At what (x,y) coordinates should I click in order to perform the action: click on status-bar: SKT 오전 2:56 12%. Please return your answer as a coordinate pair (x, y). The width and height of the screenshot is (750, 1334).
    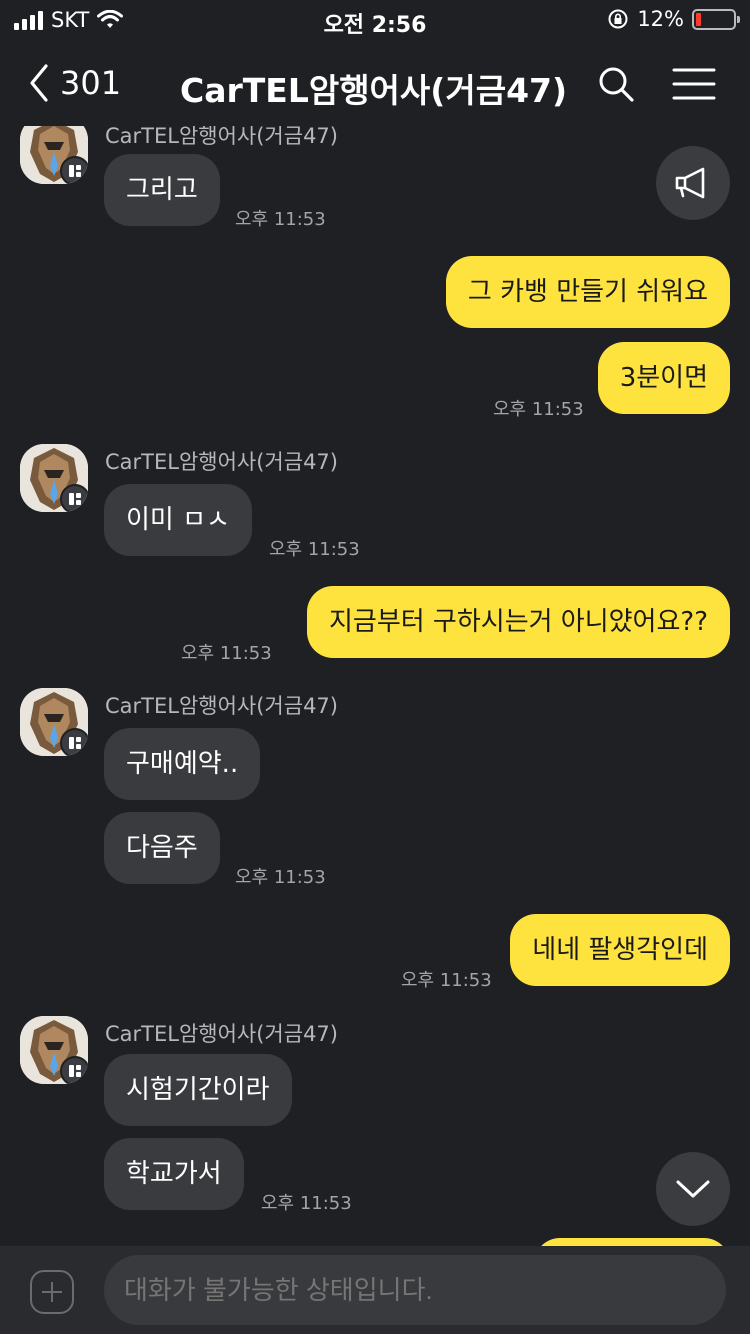
    Looking at the image, I should click on (375, 21).